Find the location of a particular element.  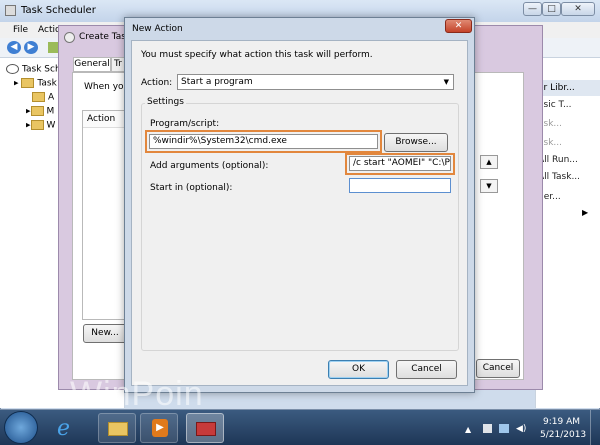

ok-button: OK is located at coordinates (358, 369).